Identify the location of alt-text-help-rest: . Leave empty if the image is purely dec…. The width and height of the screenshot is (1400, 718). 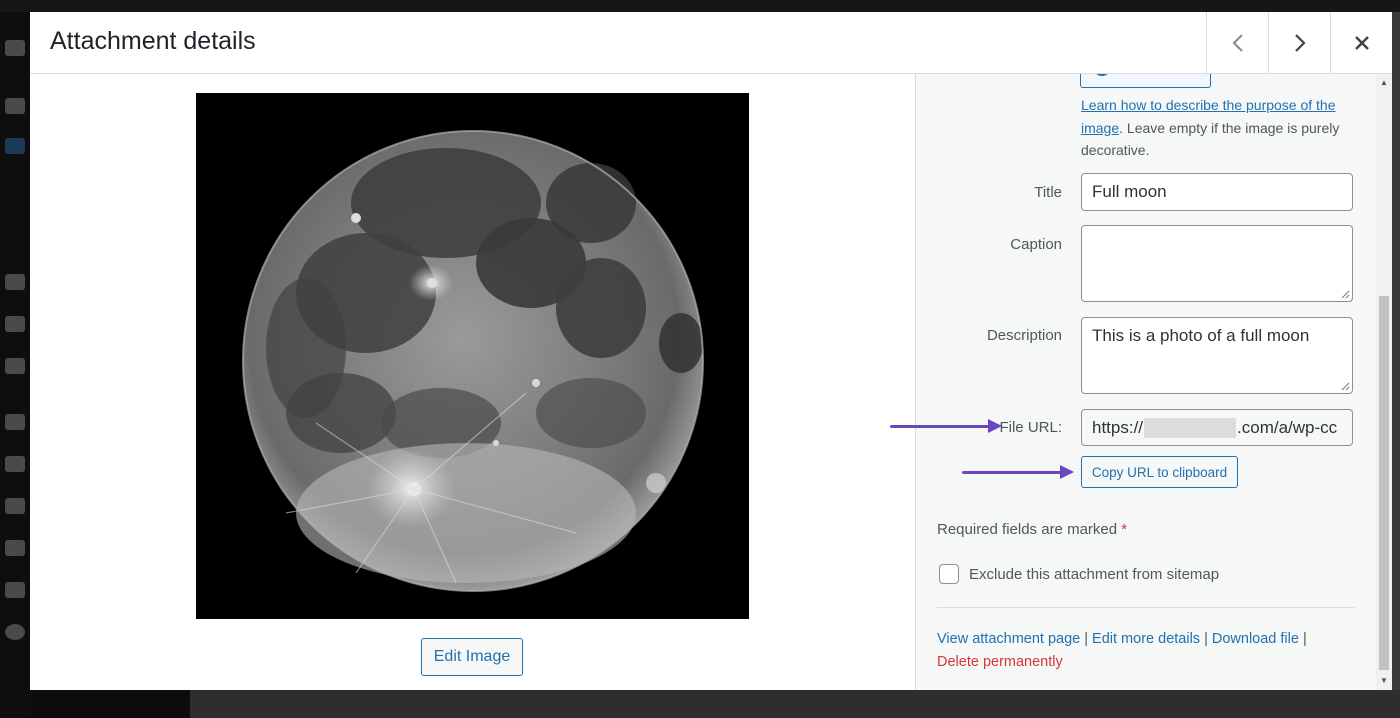
(1210, 139).